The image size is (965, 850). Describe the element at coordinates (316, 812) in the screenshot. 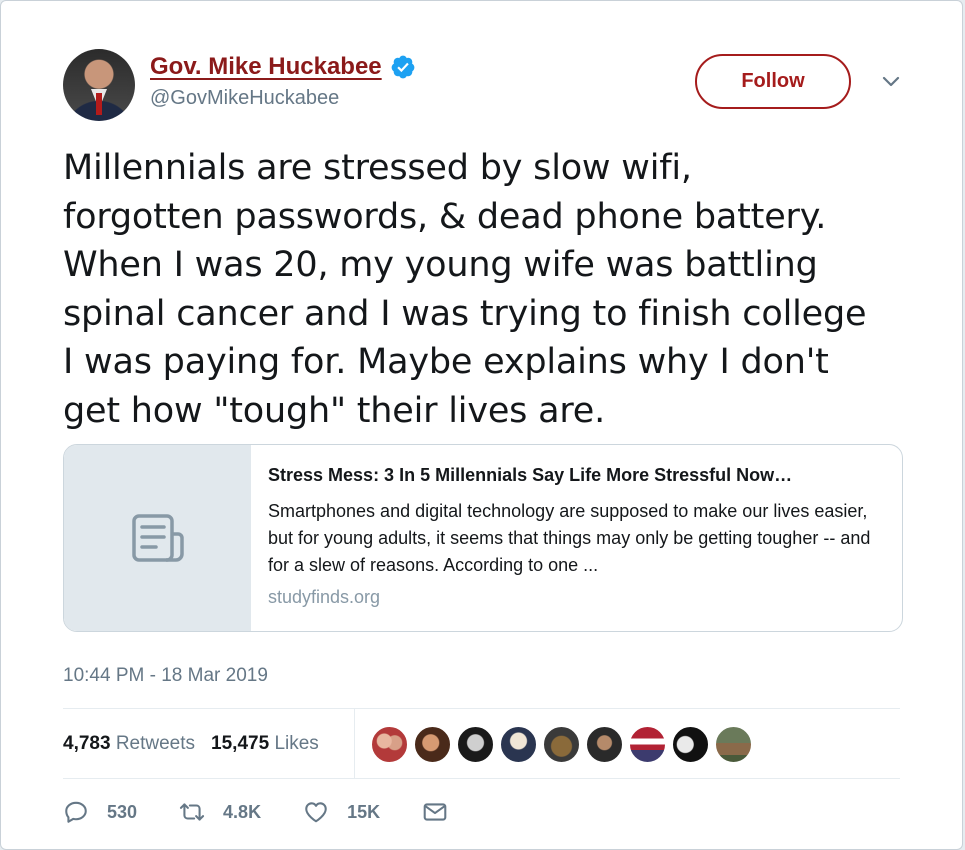

I see `like-icon` at that location.